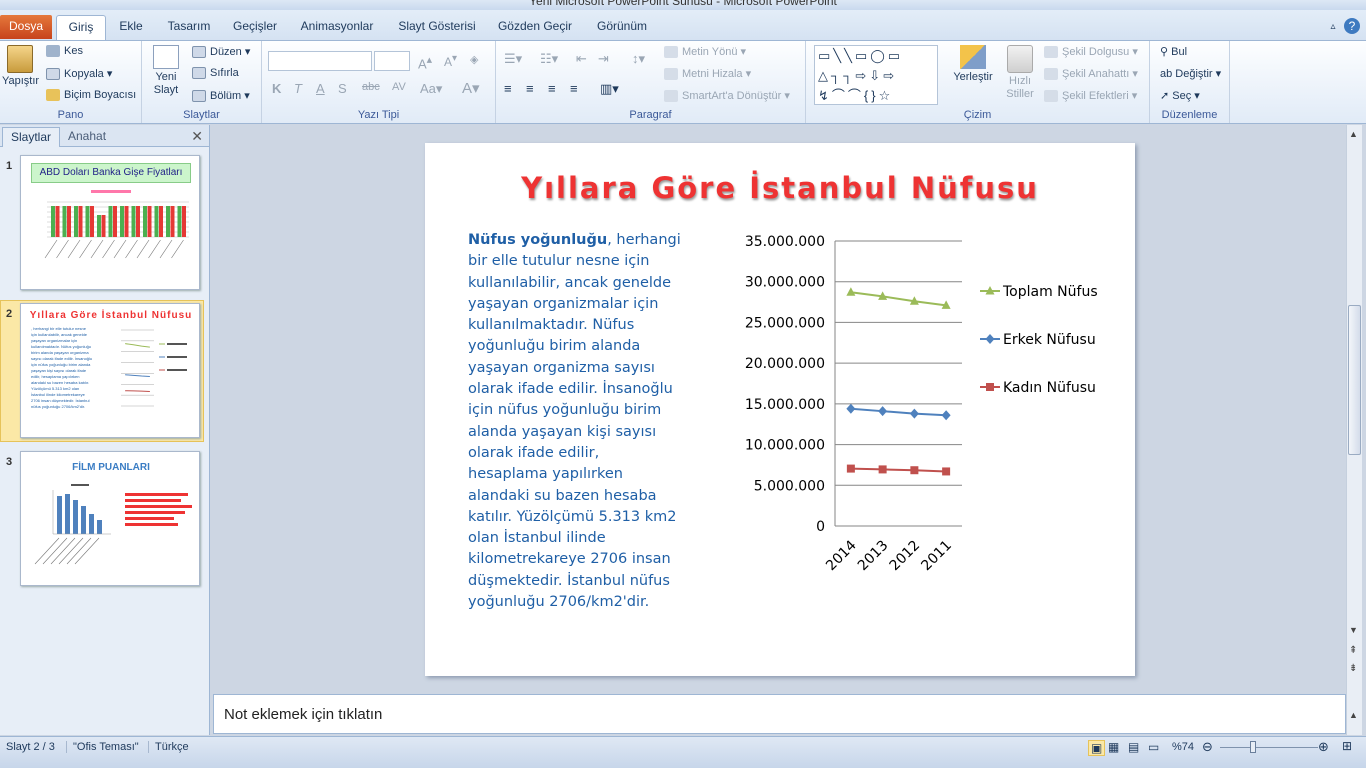  I want to click on y-tick-label: 5.000.000, so click(789, 486).